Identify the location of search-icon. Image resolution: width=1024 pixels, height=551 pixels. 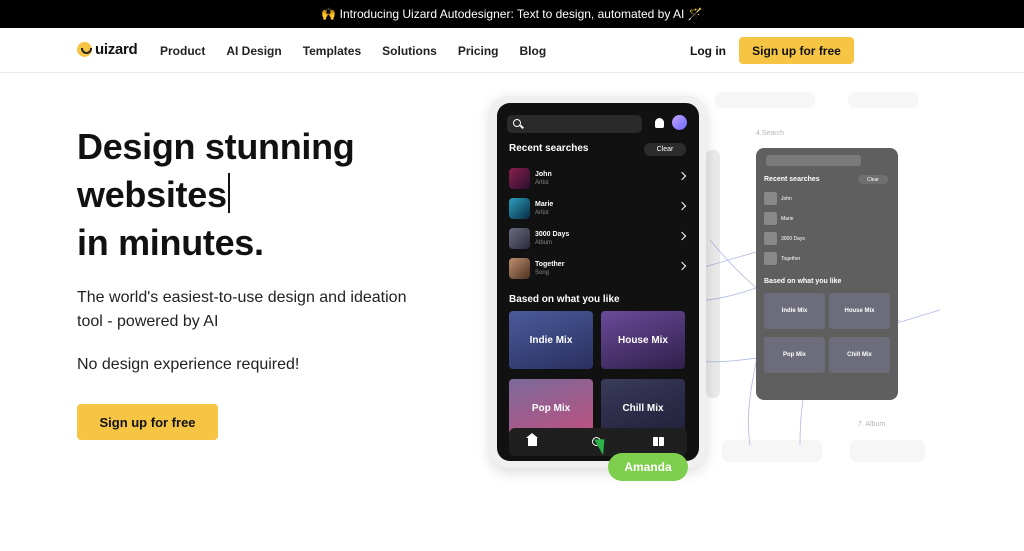
(517, 123).